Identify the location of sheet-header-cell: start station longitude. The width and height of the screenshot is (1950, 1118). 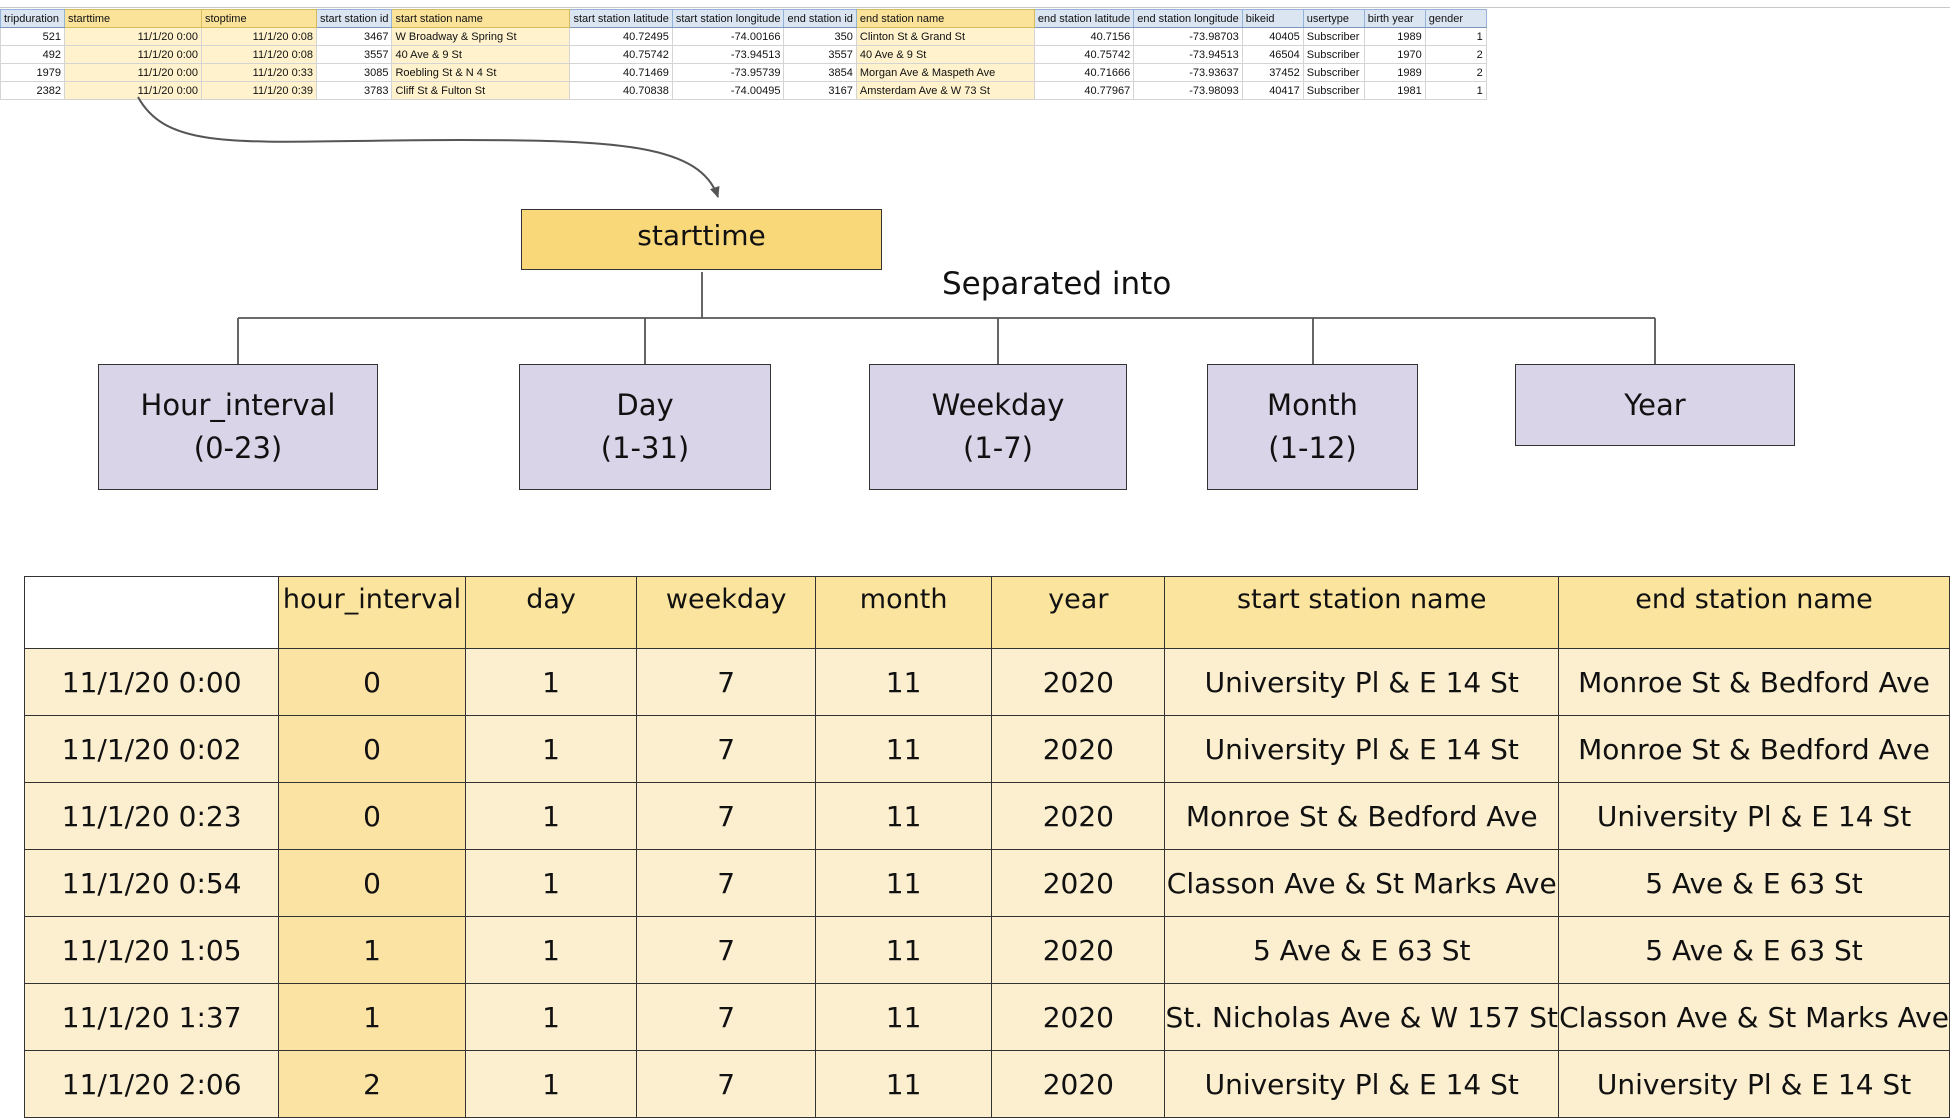
(728, 18).